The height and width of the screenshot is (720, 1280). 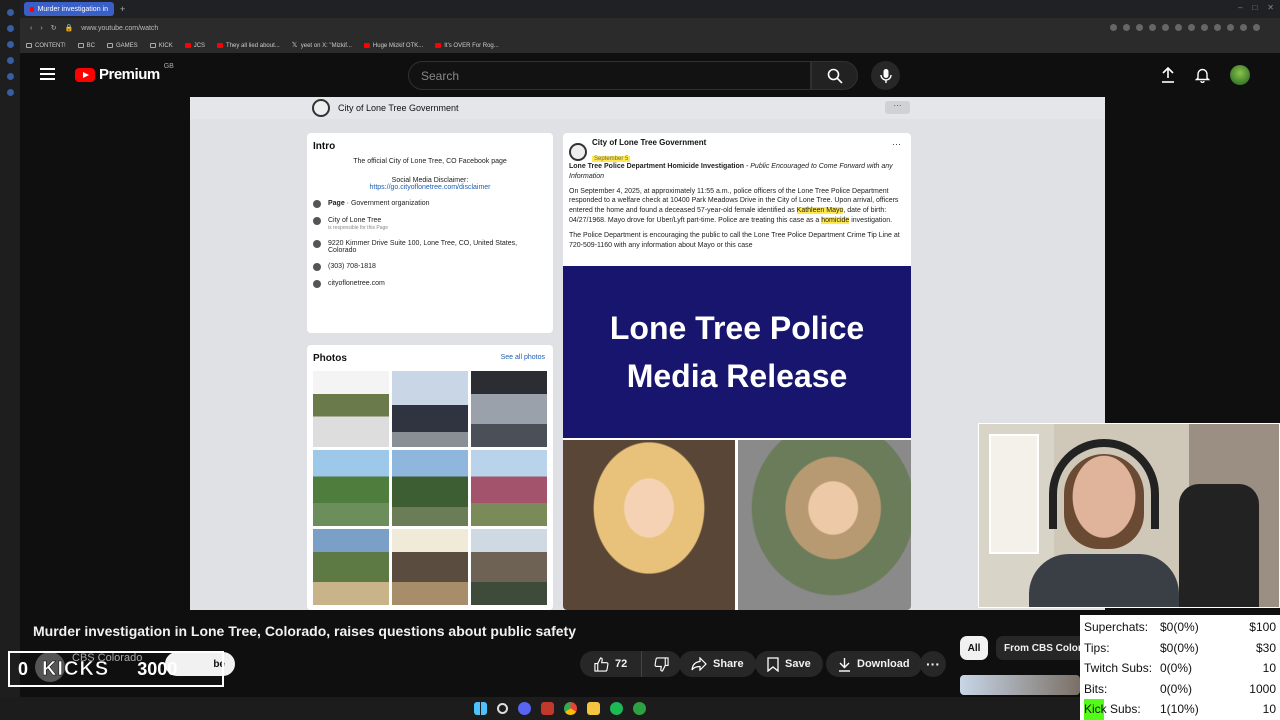 What do you see at coordinates (1240, 7) in the screenshot?
I see `minimize-icon: –` at bounding box center [1240, 7].